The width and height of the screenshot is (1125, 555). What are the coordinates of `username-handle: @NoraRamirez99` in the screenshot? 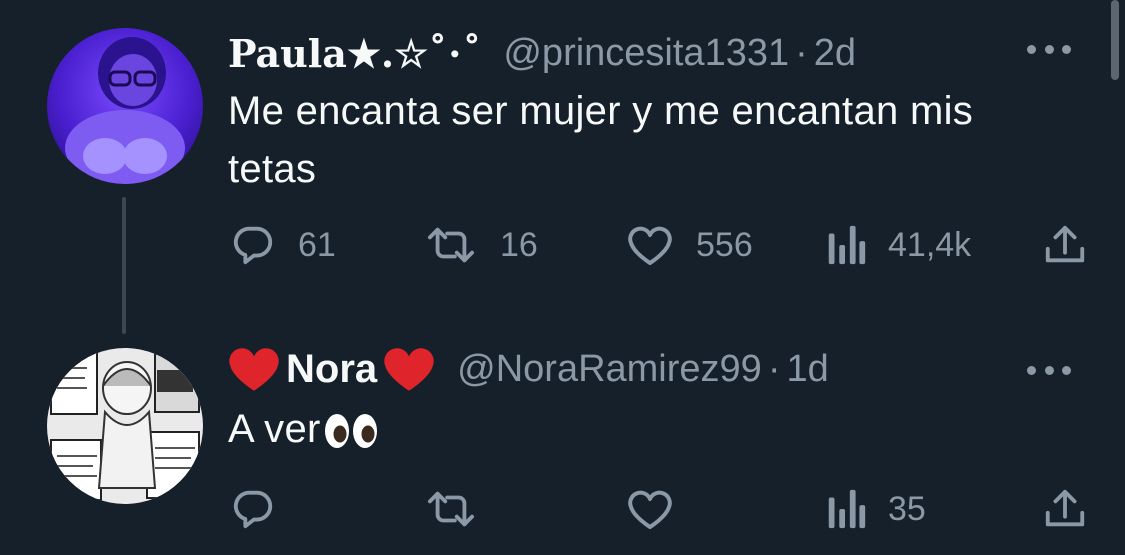 It's located at (609, 369).